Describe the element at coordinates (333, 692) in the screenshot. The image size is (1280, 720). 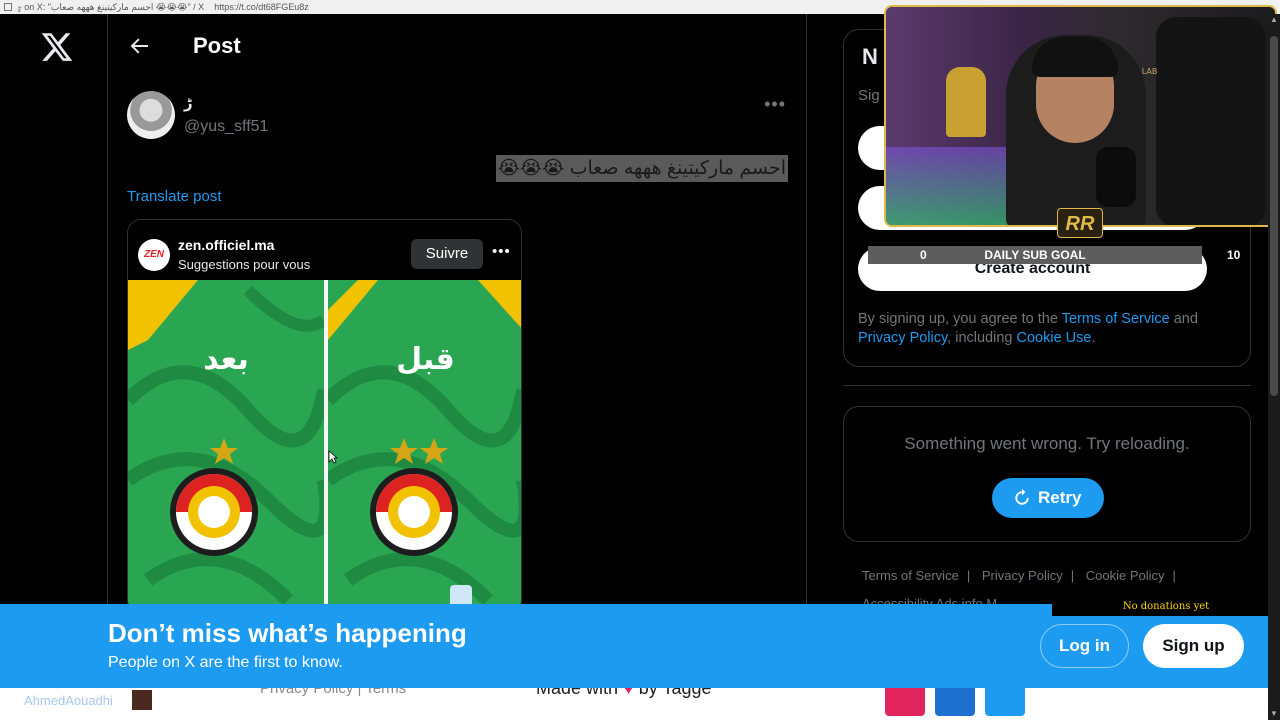
I see `bottom-links: Privacy Policy | Terms` at that location.